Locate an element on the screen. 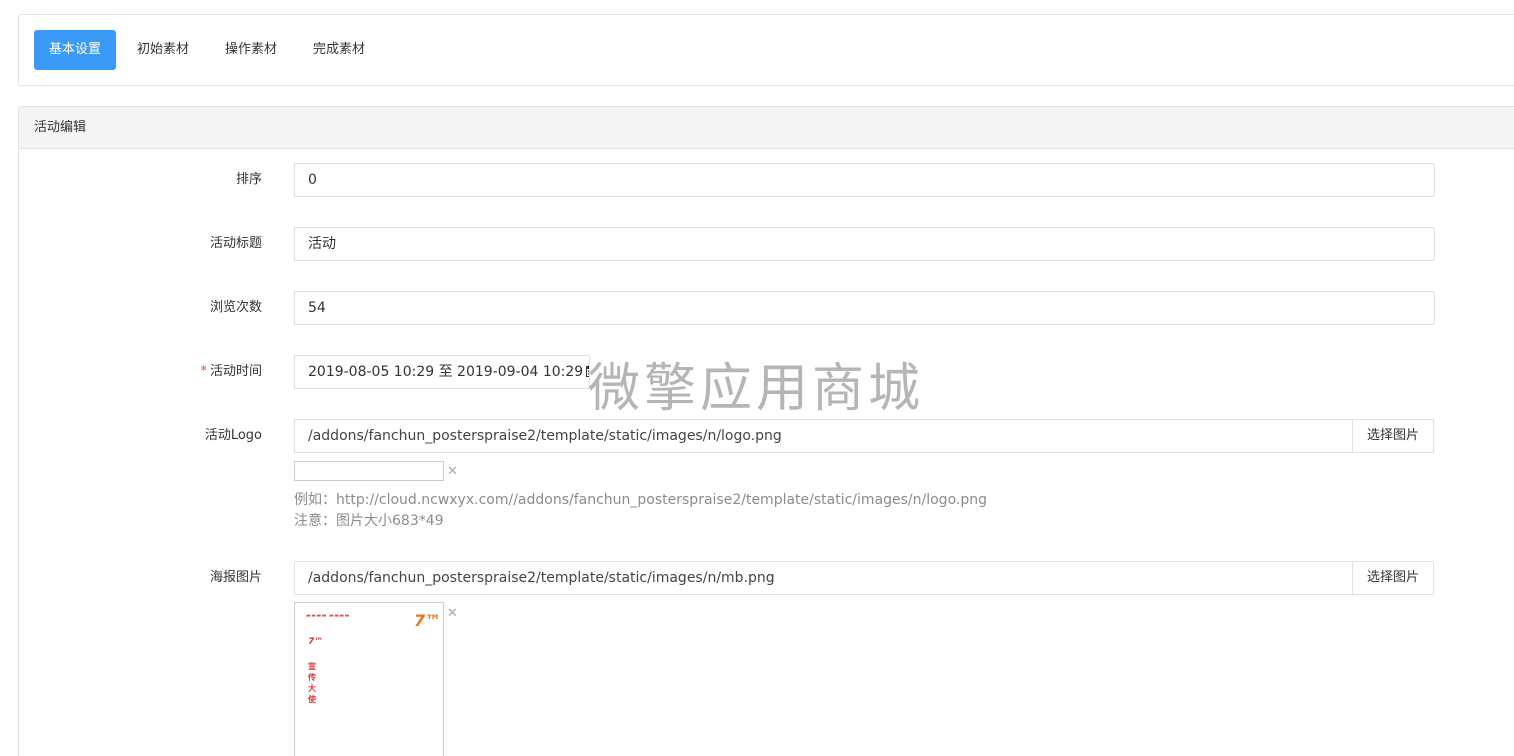 The width and height of the screenshot is (1514, 756). activity-logo-label: 活动Logo is located at coordinates (233, 435).